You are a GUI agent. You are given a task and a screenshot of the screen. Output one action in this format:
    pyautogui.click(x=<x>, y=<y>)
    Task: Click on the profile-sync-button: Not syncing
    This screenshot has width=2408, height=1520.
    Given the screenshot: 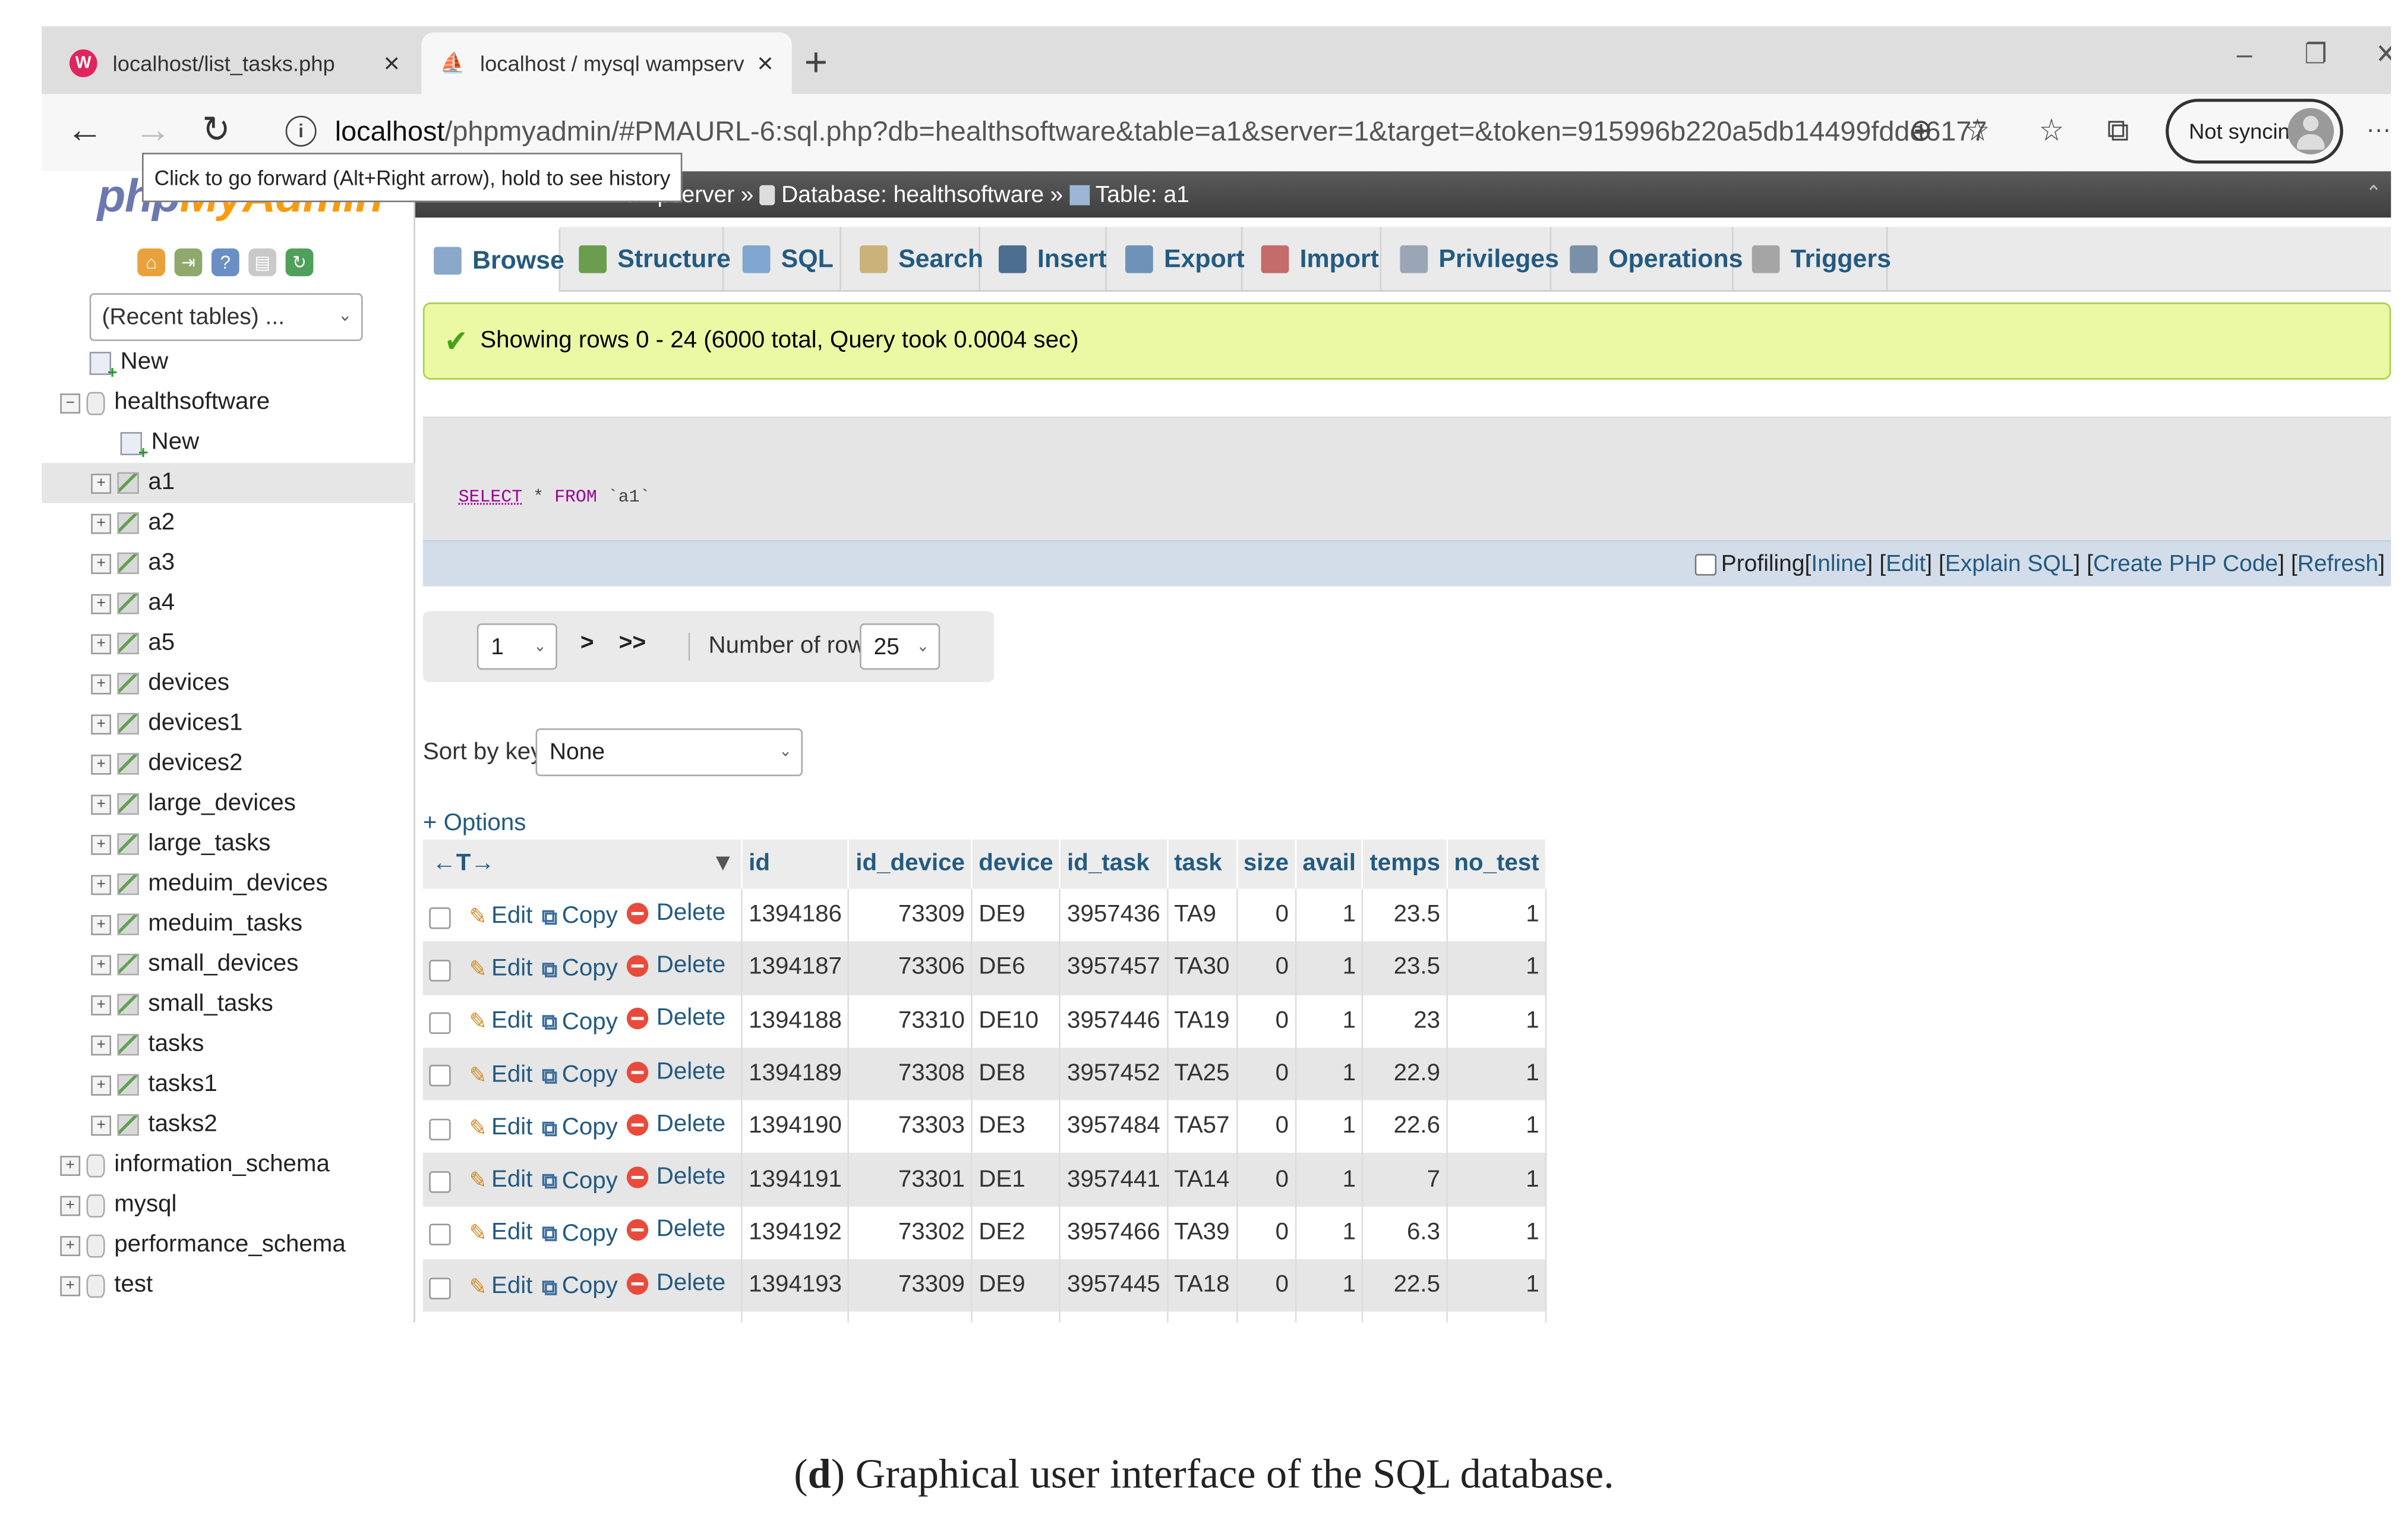 What is the action you would take?
    pyautogui.click(x=2255, y=131)
    